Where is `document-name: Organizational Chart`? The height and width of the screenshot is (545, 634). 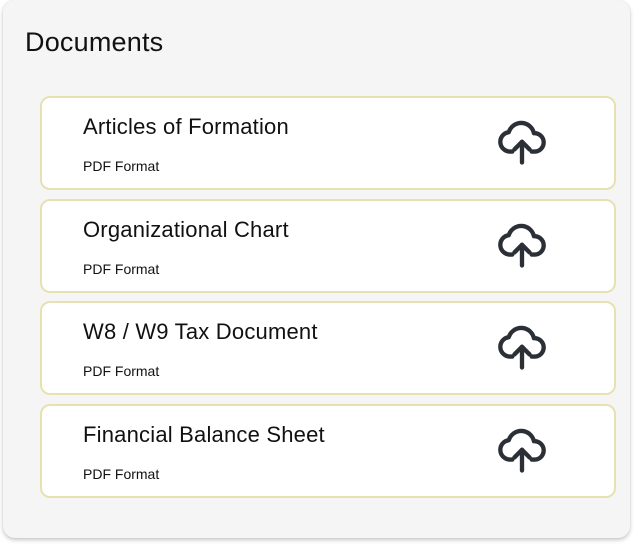
document-name: Organizational Chart is located at coordinates (186, 229).